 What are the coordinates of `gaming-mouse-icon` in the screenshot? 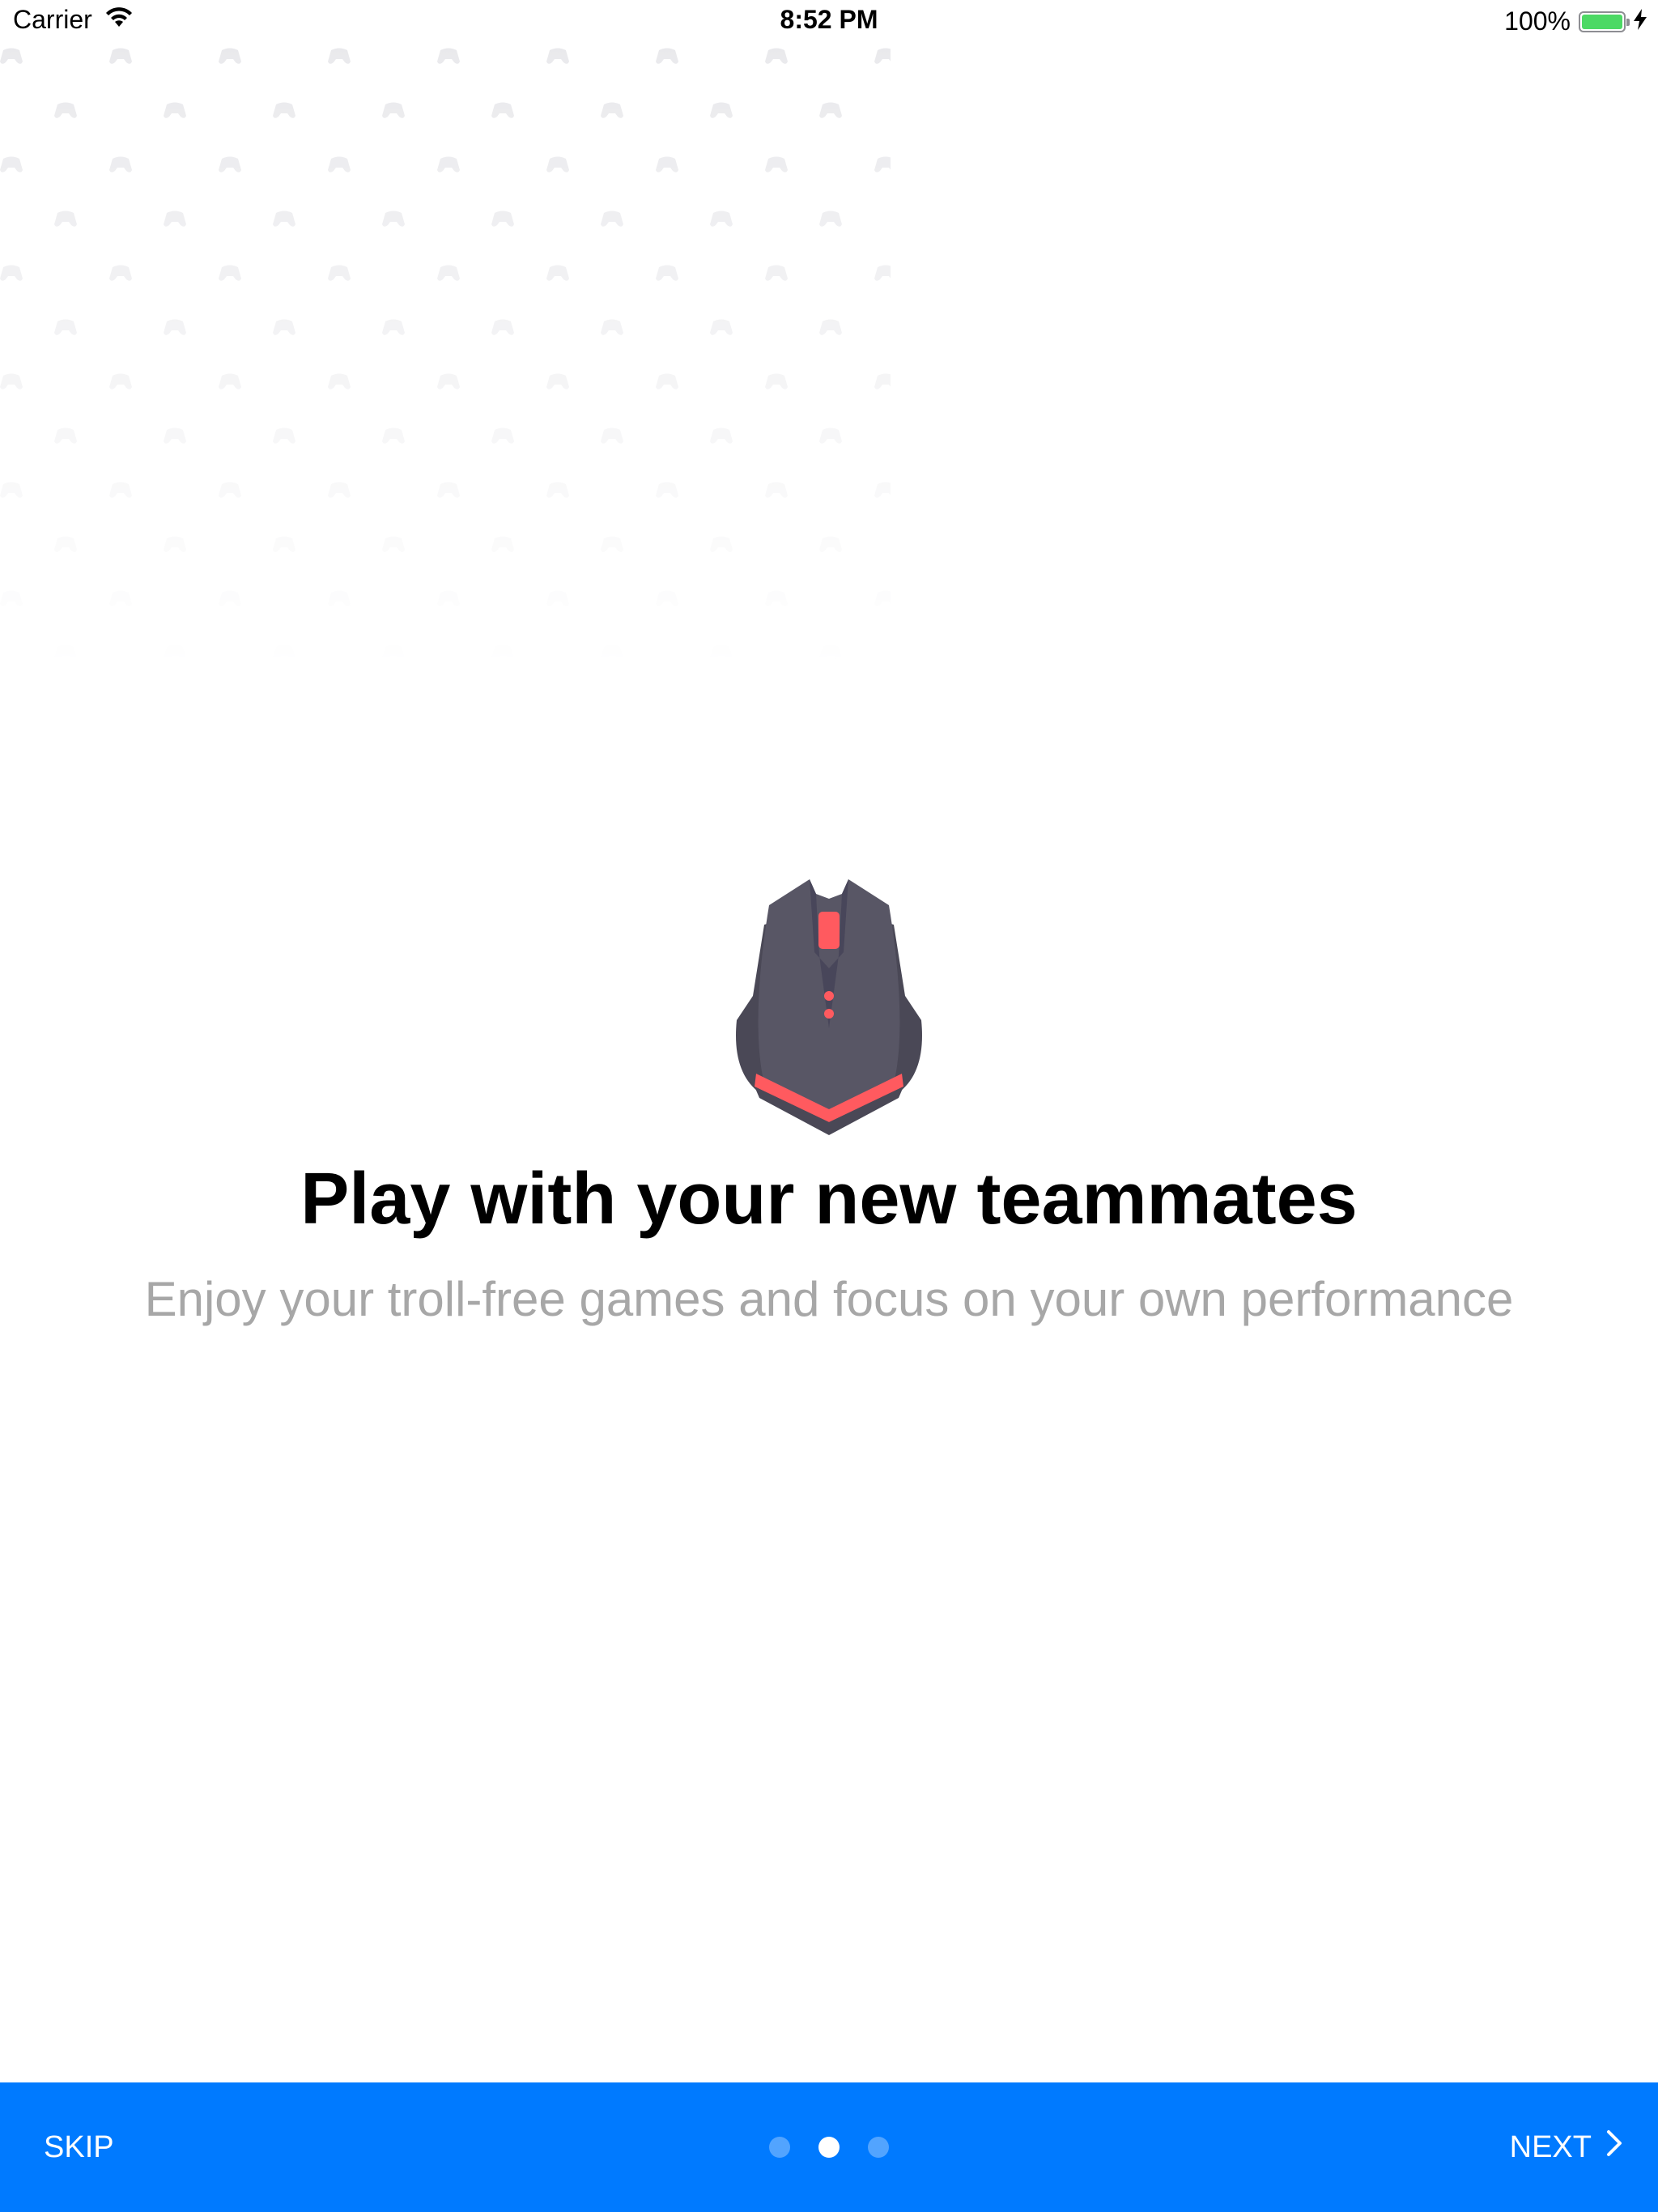 It's located at (829, 1007).